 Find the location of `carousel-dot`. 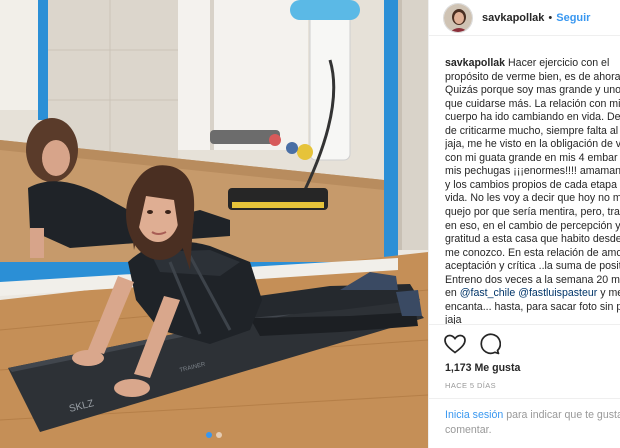

carousel-dot is located at coordinates (219, 435).